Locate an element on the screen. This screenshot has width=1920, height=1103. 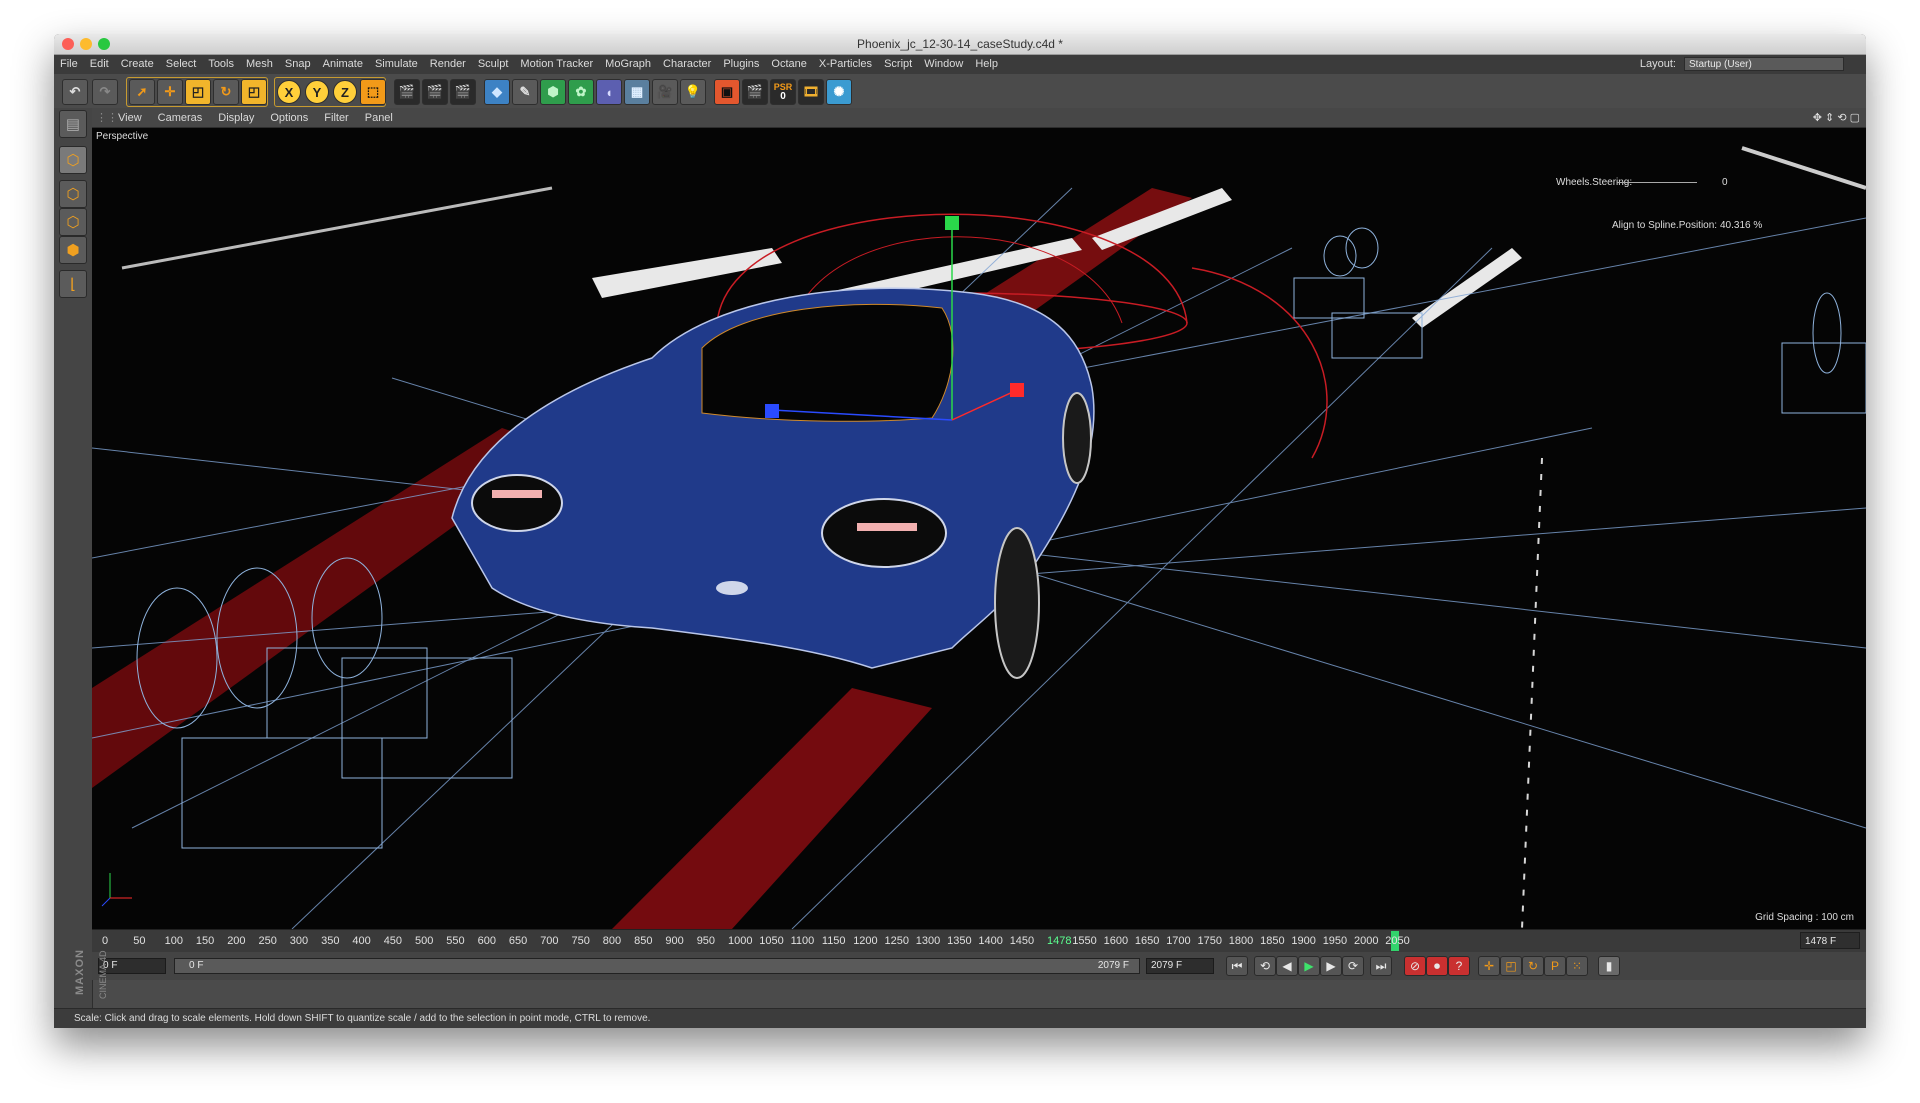
menu-motion-tracker: Motion Tracker is located at coordinates (556, 64).